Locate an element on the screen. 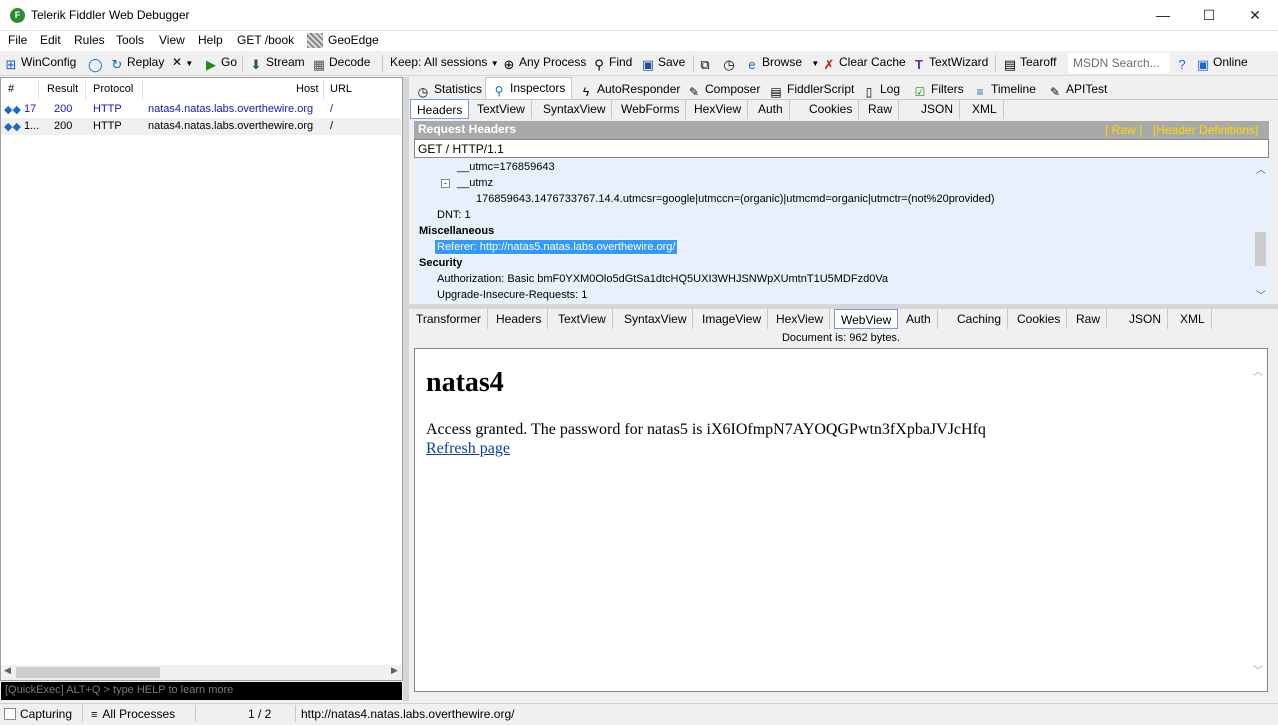 The image size is (1278, 725). tab-composer: ✎ Composer is located at coordinates (723, 89).